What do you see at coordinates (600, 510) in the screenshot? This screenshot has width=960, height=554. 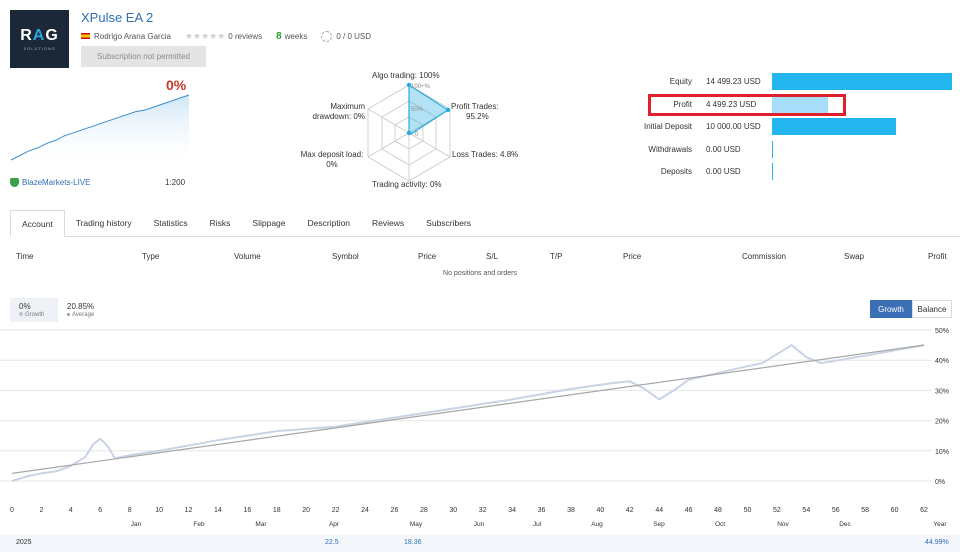 I see `x-tick-label: 40` at bounding box center [600, 510].